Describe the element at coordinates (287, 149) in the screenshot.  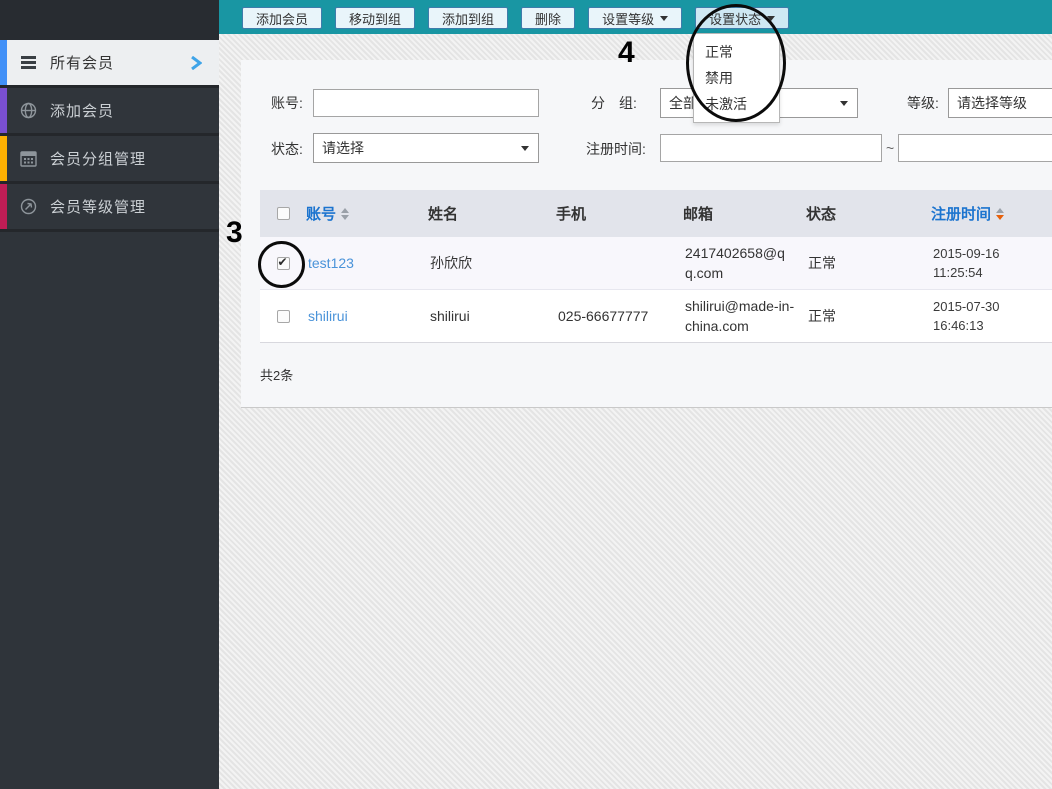
I see `status-label: 状态:` at that location.